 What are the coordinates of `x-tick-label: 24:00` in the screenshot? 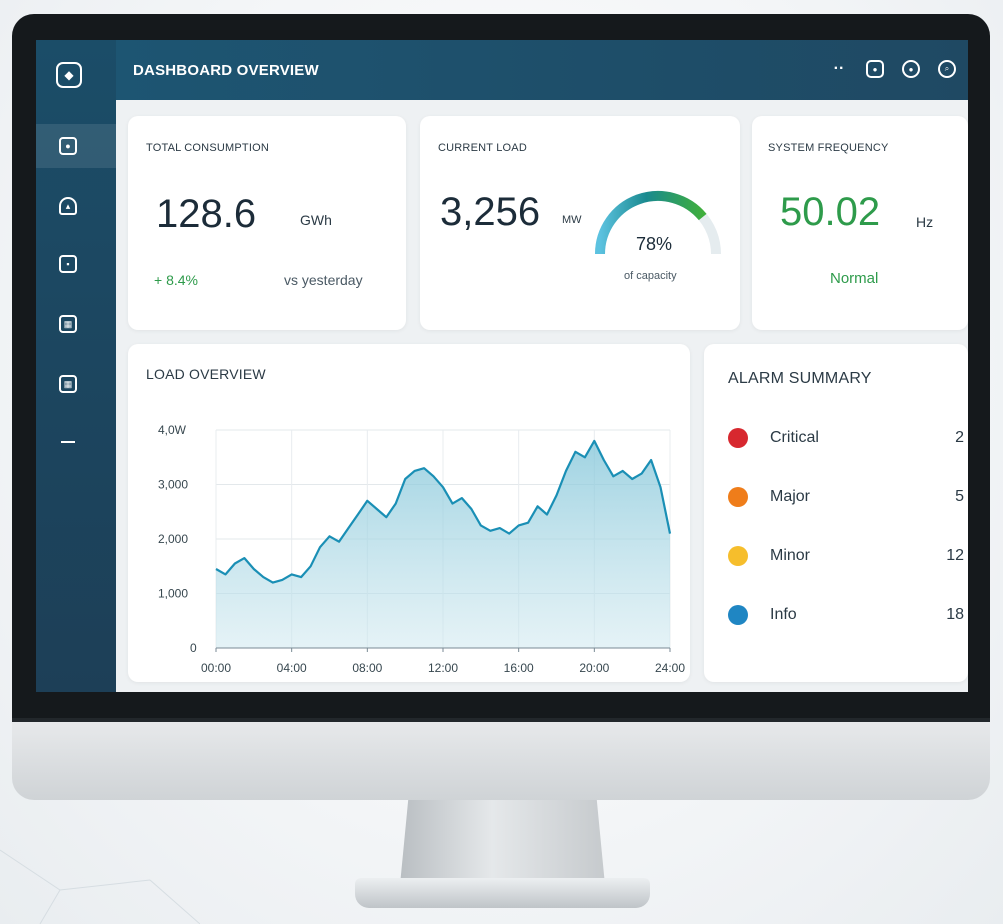 It's located at (670, 668).